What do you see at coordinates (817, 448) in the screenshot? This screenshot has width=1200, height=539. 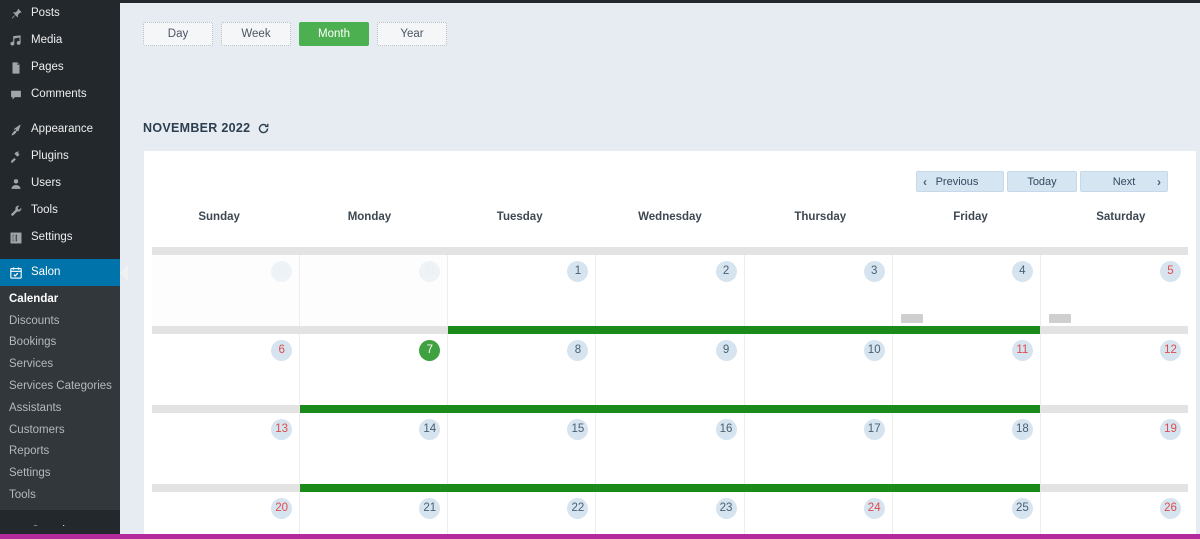 I see `calendar-day-cell: 17` at bounding box center [817, 448].